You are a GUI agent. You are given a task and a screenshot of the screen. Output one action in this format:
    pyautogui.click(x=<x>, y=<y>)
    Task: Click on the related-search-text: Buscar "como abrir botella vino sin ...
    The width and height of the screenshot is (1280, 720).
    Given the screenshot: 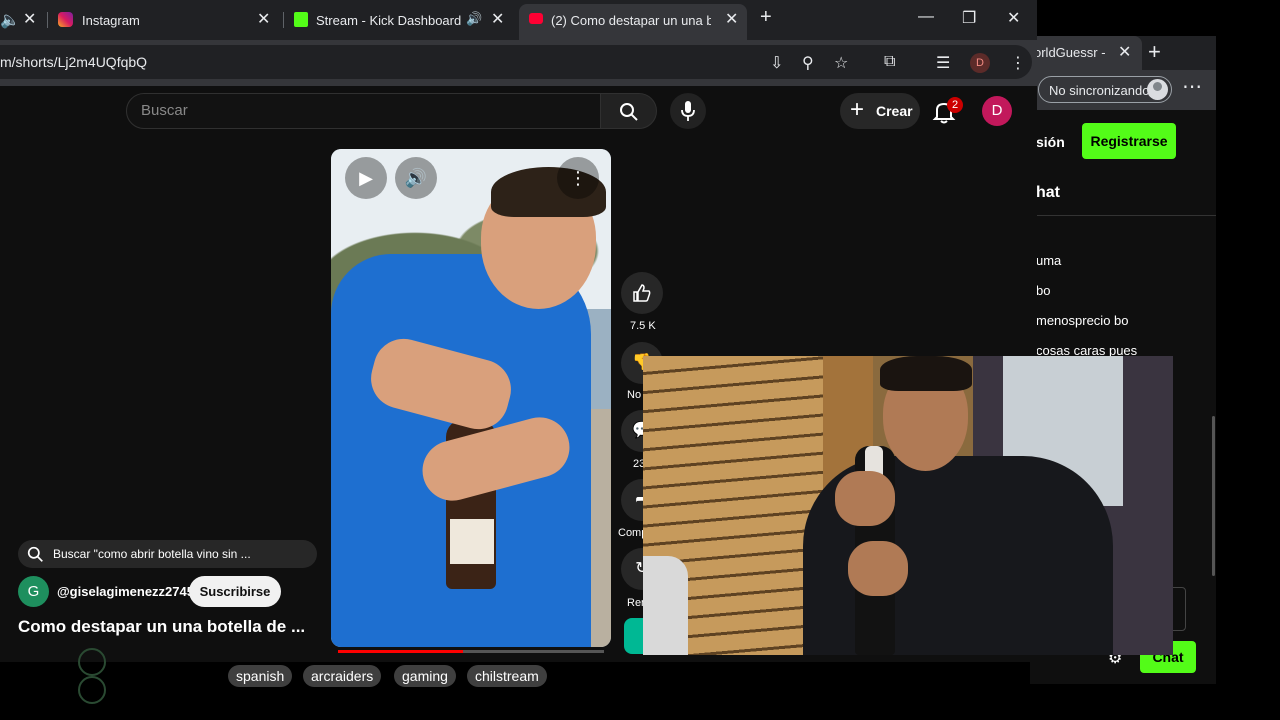 What is the action you would take?
    pyautogui.click(x=152, y=554)
    